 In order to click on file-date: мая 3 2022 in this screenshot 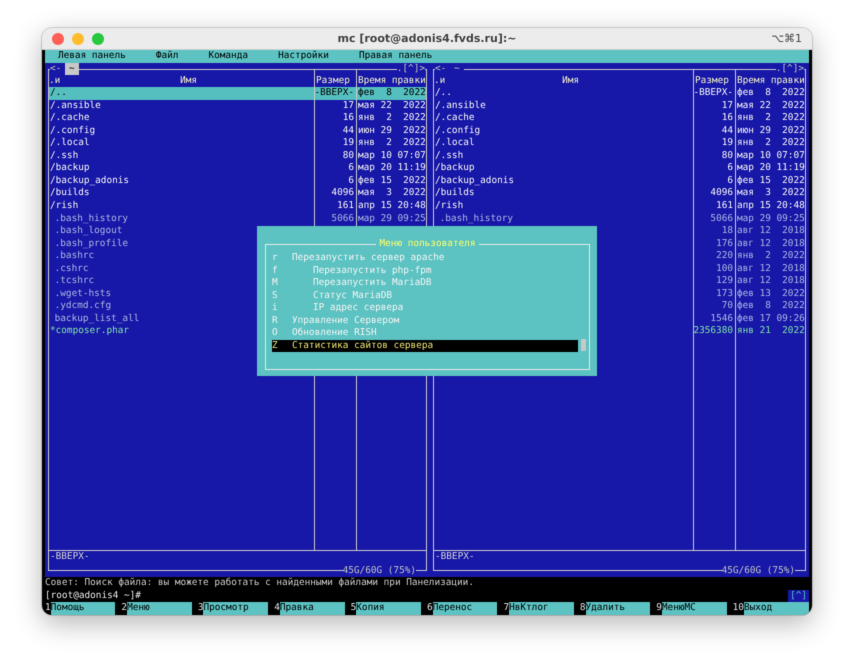, I will do `click(771, 192)`.